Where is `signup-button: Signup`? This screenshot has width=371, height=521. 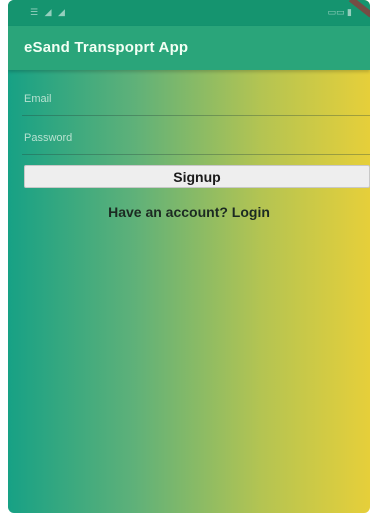
signup-button: Signup is located at coordinates (197, 176).